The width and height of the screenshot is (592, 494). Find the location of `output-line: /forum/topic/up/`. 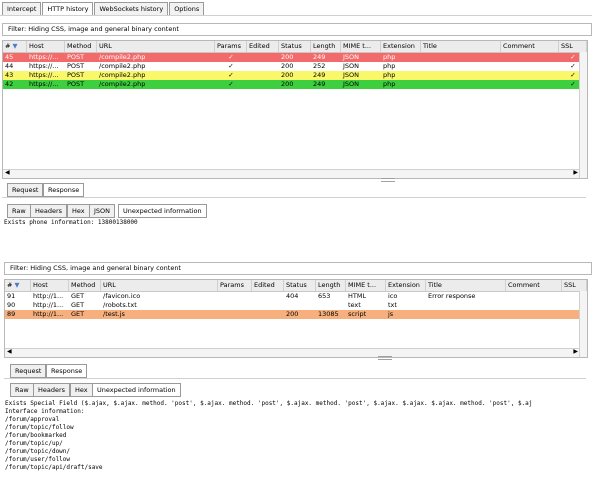

output-line: /forum/topic/up/ is located at coordinates (34, 443).